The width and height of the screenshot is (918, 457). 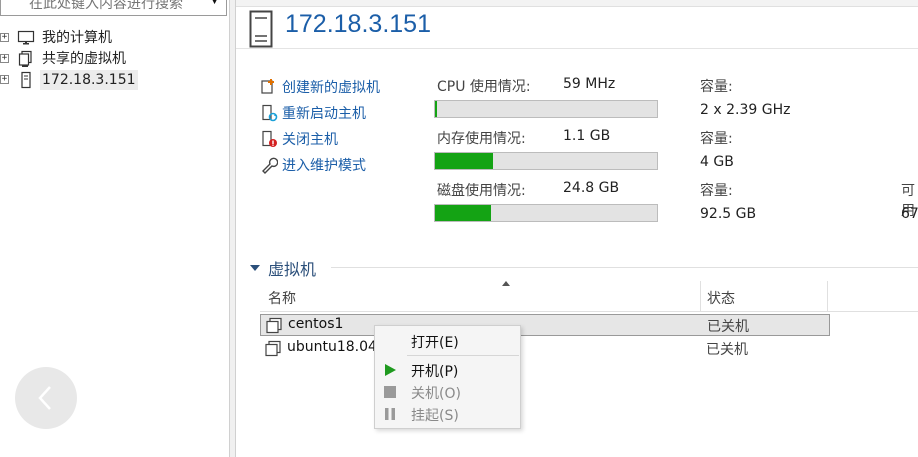 I want to click on cpu-usage-fill, so click(x=436, y=109).